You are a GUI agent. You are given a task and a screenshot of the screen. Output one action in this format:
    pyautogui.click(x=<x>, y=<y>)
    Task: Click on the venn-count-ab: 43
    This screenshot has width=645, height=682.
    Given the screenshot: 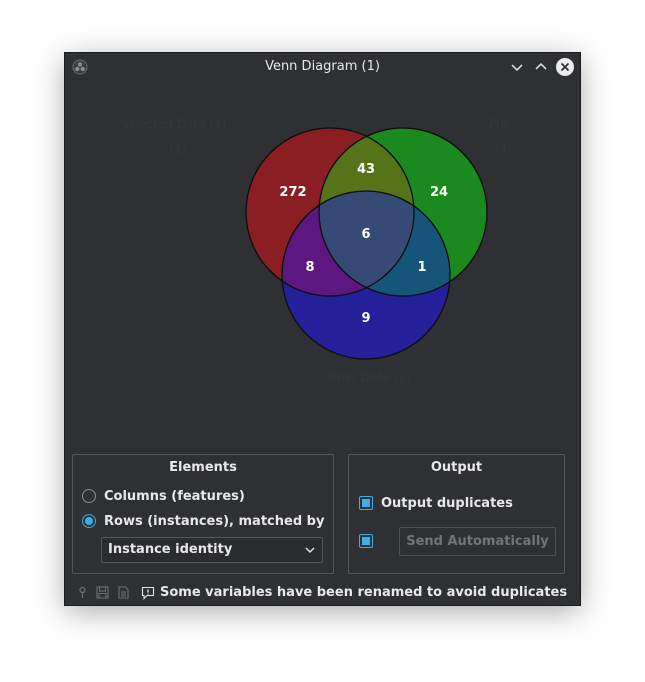 What is the action you would take?
    pyautogui.click(x=366, y=169)
    